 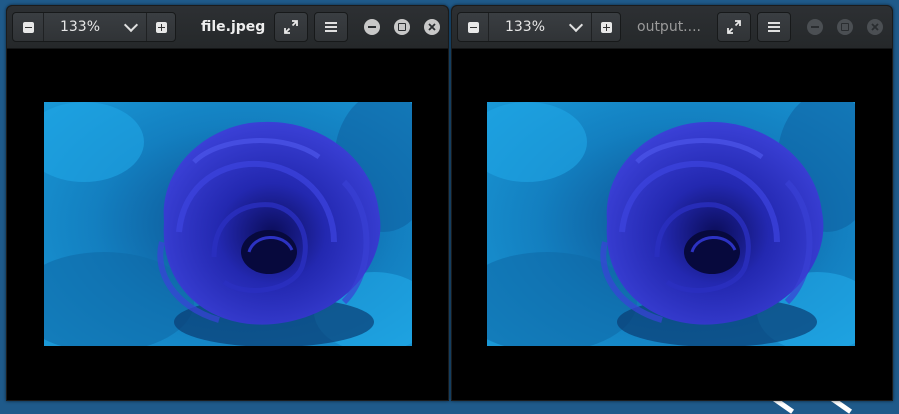 I want to click on header-bar: 133% file.jpeg, so click(x=227, y=27).